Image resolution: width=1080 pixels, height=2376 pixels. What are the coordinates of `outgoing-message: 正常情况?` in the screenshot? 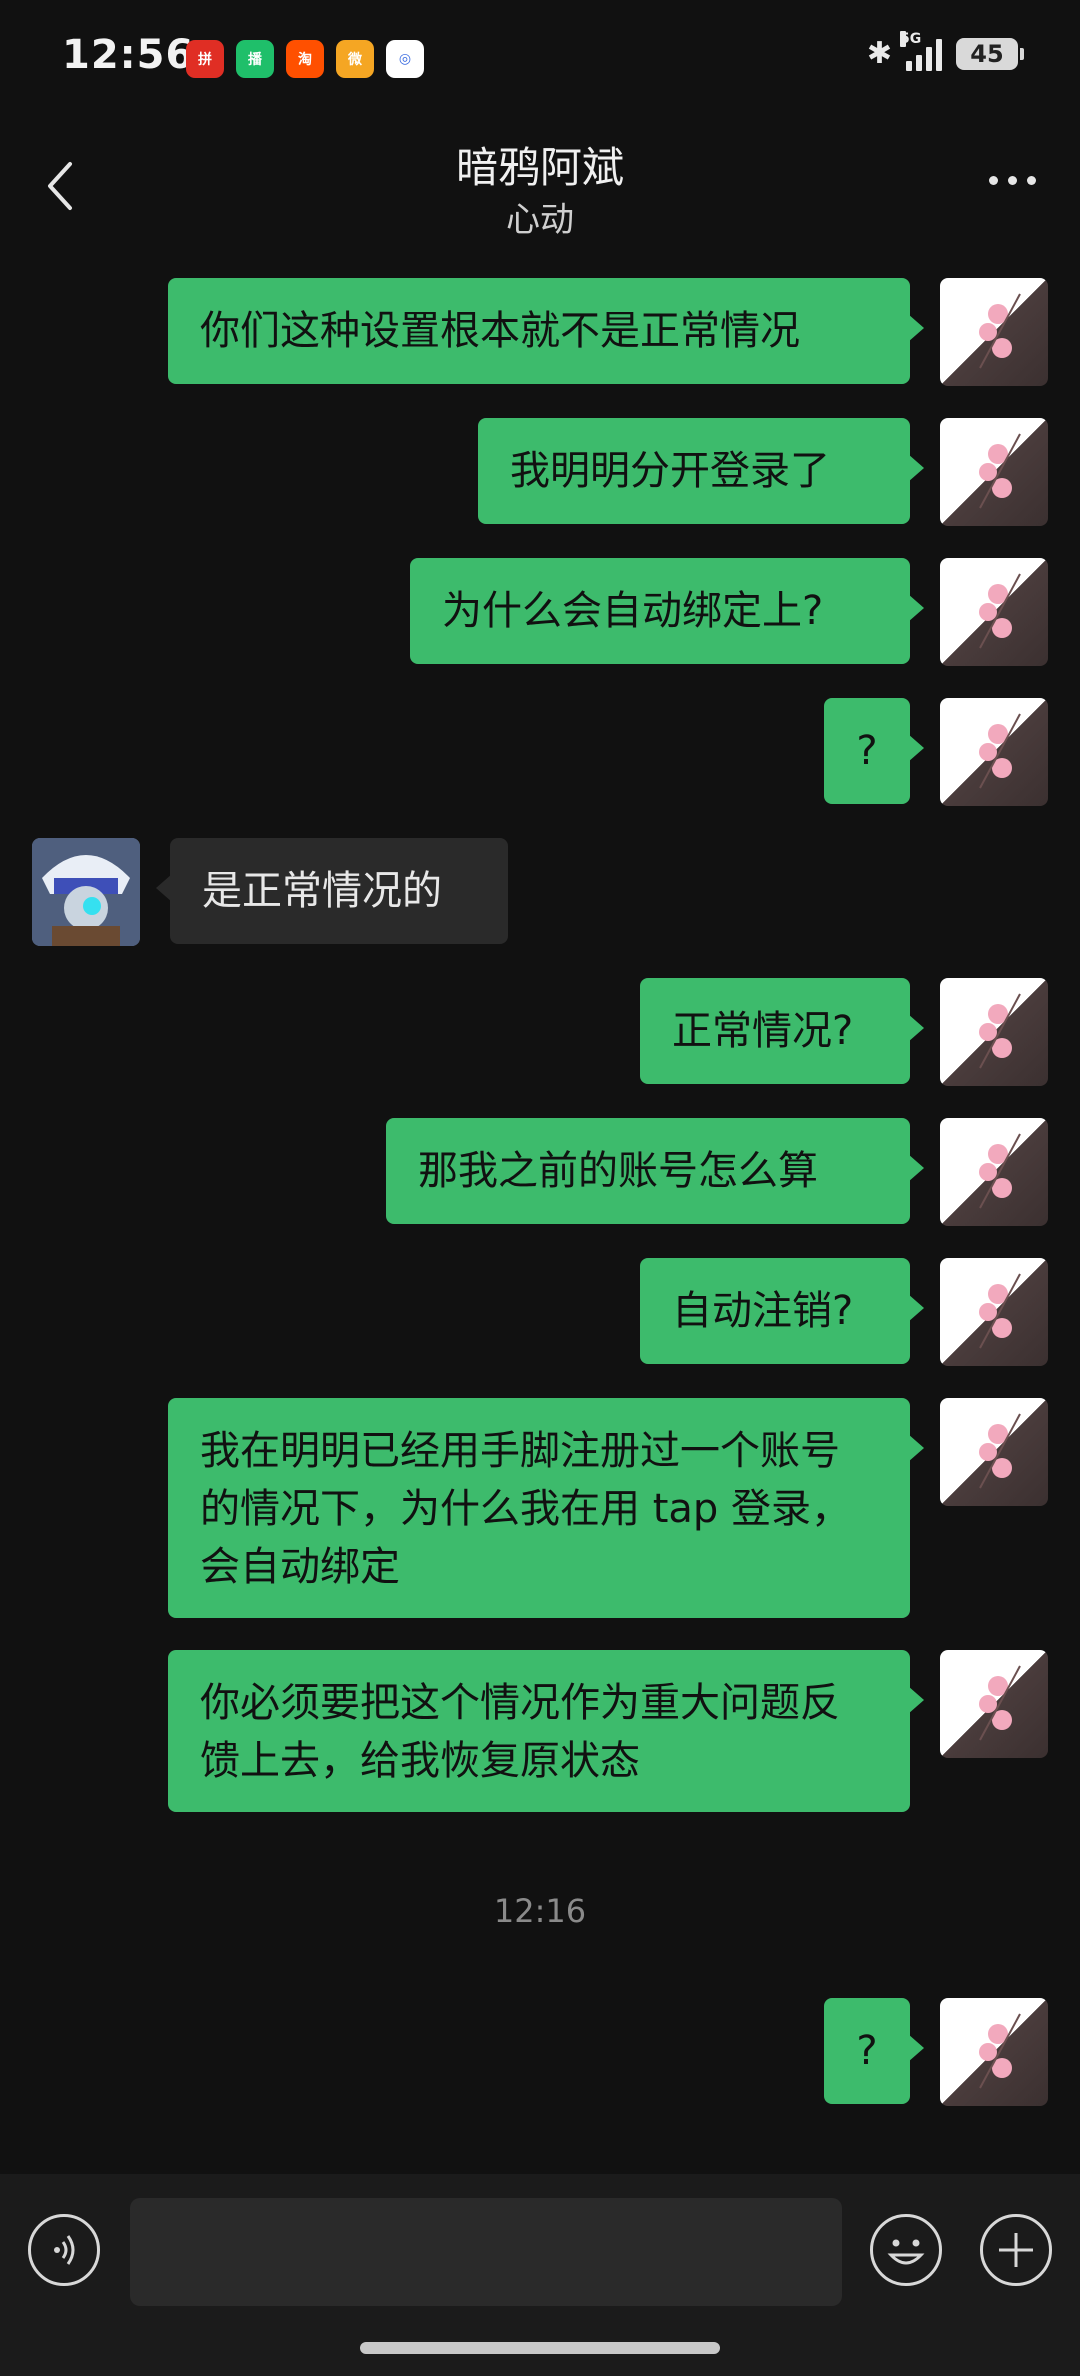 It's located at (782, 1031).